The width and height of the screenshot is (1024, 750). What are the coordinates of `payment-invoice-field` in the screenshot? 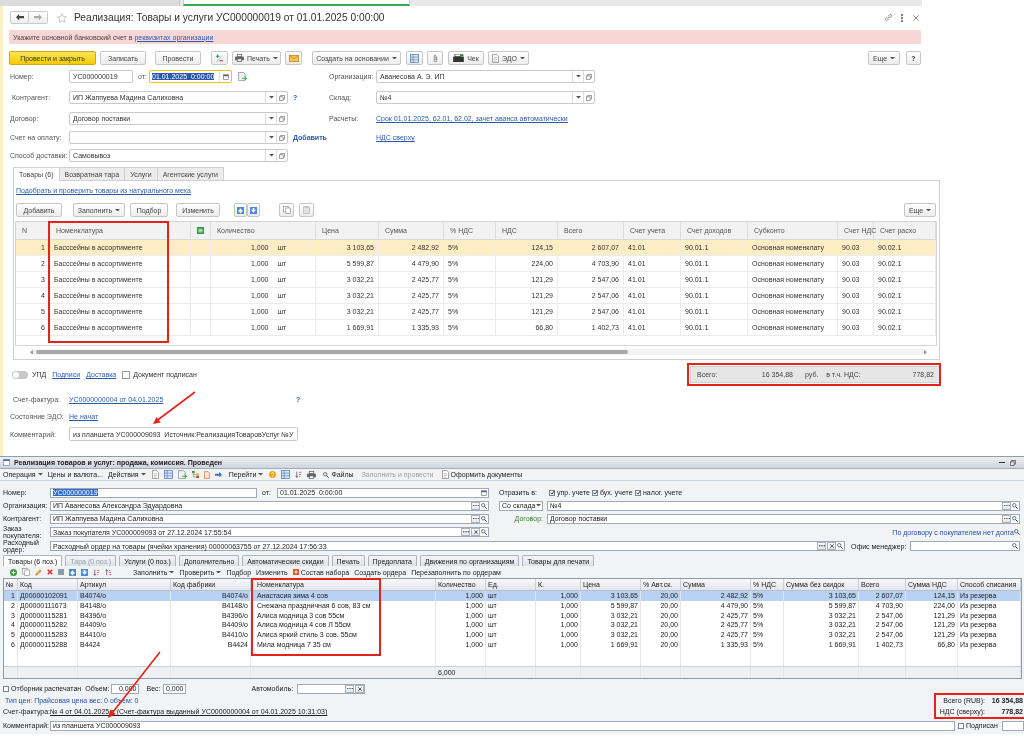 It's located at (178, 137).